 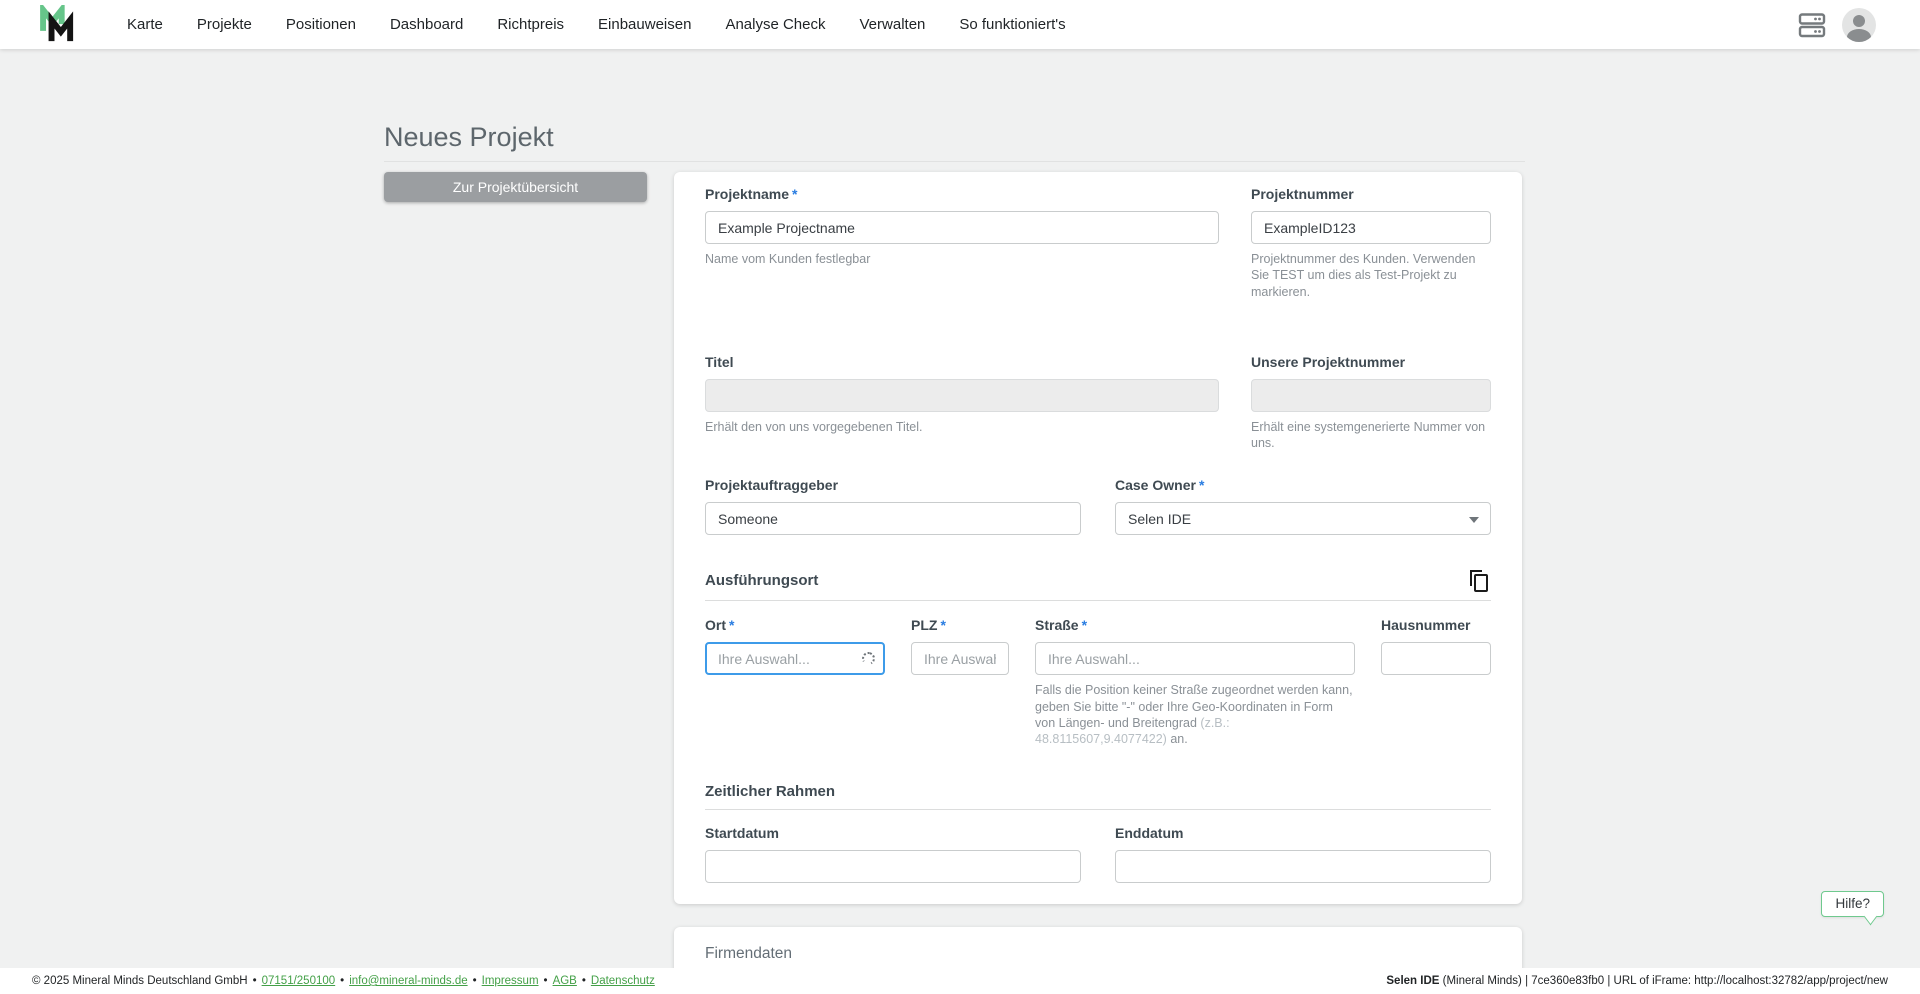 I want to click on enddatum-field-group: Enddatum, so click(x=1303, y=854).